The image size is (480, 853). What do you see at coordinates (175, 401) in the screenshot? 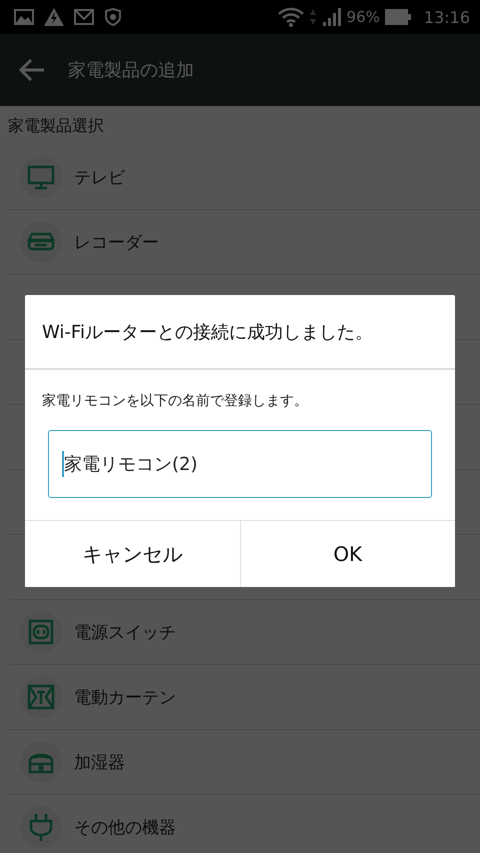
I see `dialog-message: 家電リモコンを以下の名前で登録します。` at bounding box center [175, 401].